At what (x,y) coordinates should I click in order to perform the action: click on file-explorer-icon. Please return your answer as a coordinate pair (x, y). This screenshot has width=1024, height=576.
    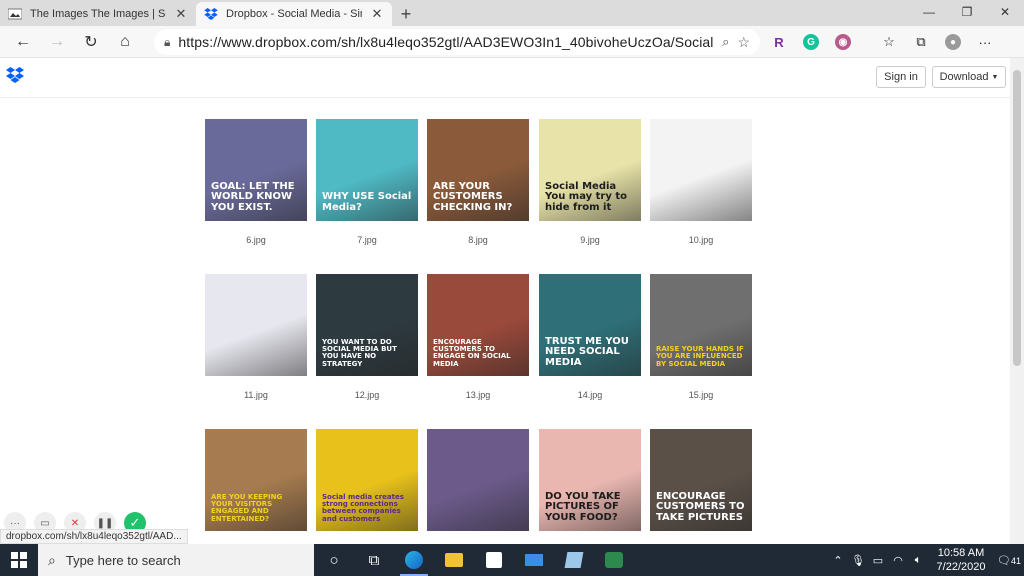
    Looking at the image, I should click on (454, 560).